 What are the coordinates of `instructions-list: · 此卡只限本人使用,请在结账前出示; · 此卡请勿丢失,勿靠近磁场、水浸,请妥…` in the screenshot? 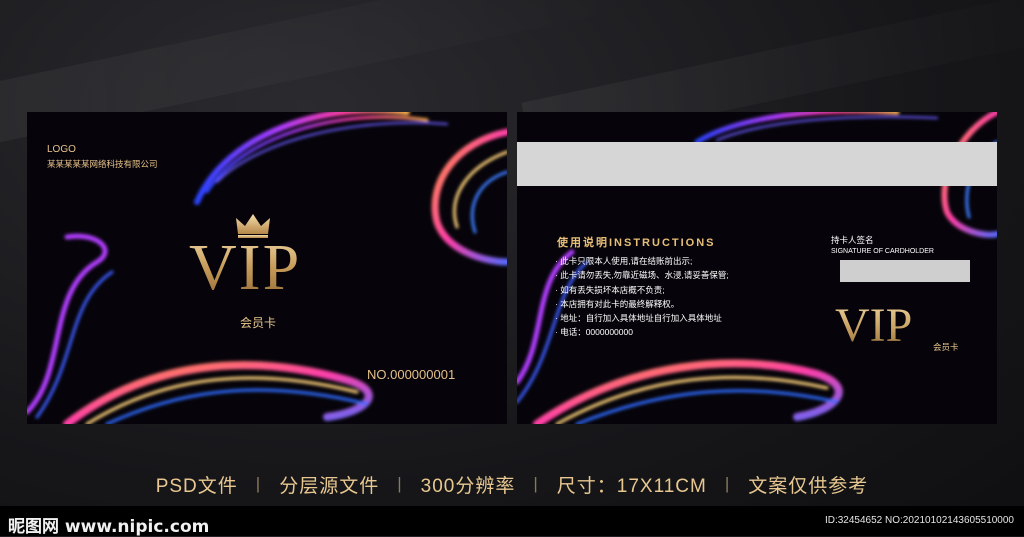 It's located at (642, 297).